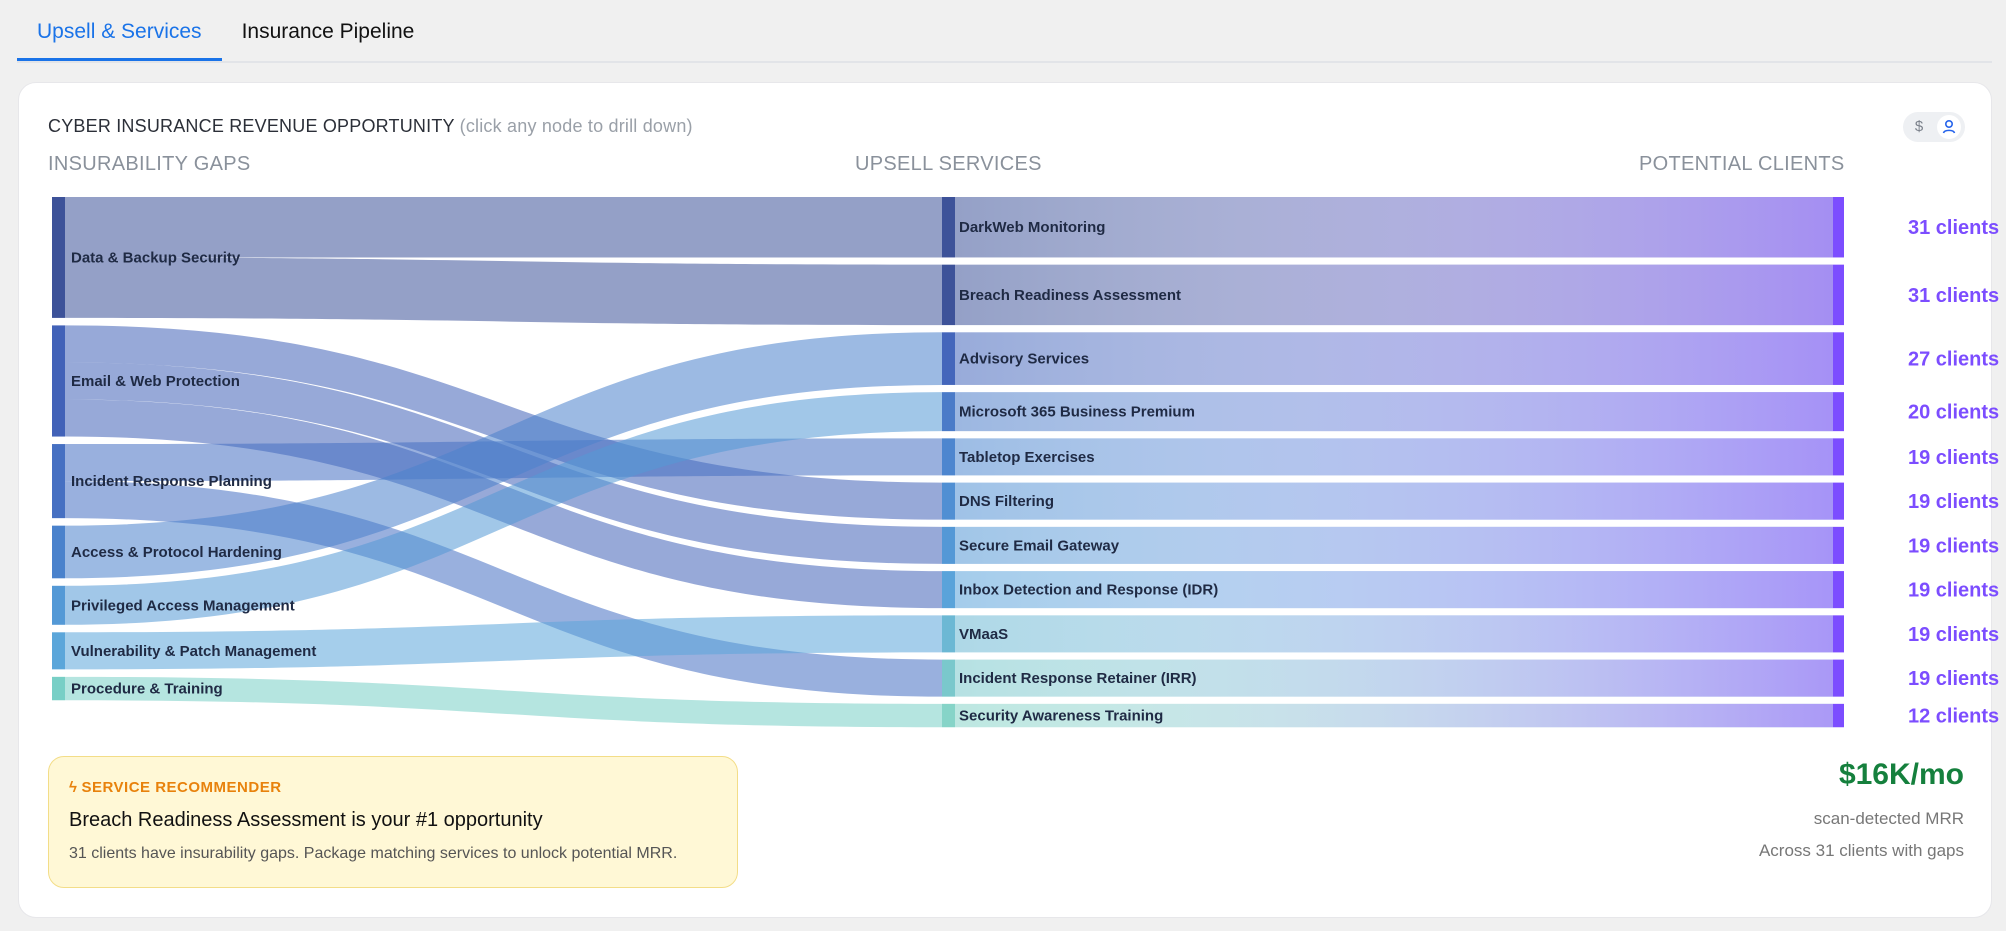 The height and width of the screenshot is (931, 2006). What do you see at coordinates (183, 605) in the screenshot?
I see `source-node-label: Privileged Access Management` at bounding box center [183, 605].